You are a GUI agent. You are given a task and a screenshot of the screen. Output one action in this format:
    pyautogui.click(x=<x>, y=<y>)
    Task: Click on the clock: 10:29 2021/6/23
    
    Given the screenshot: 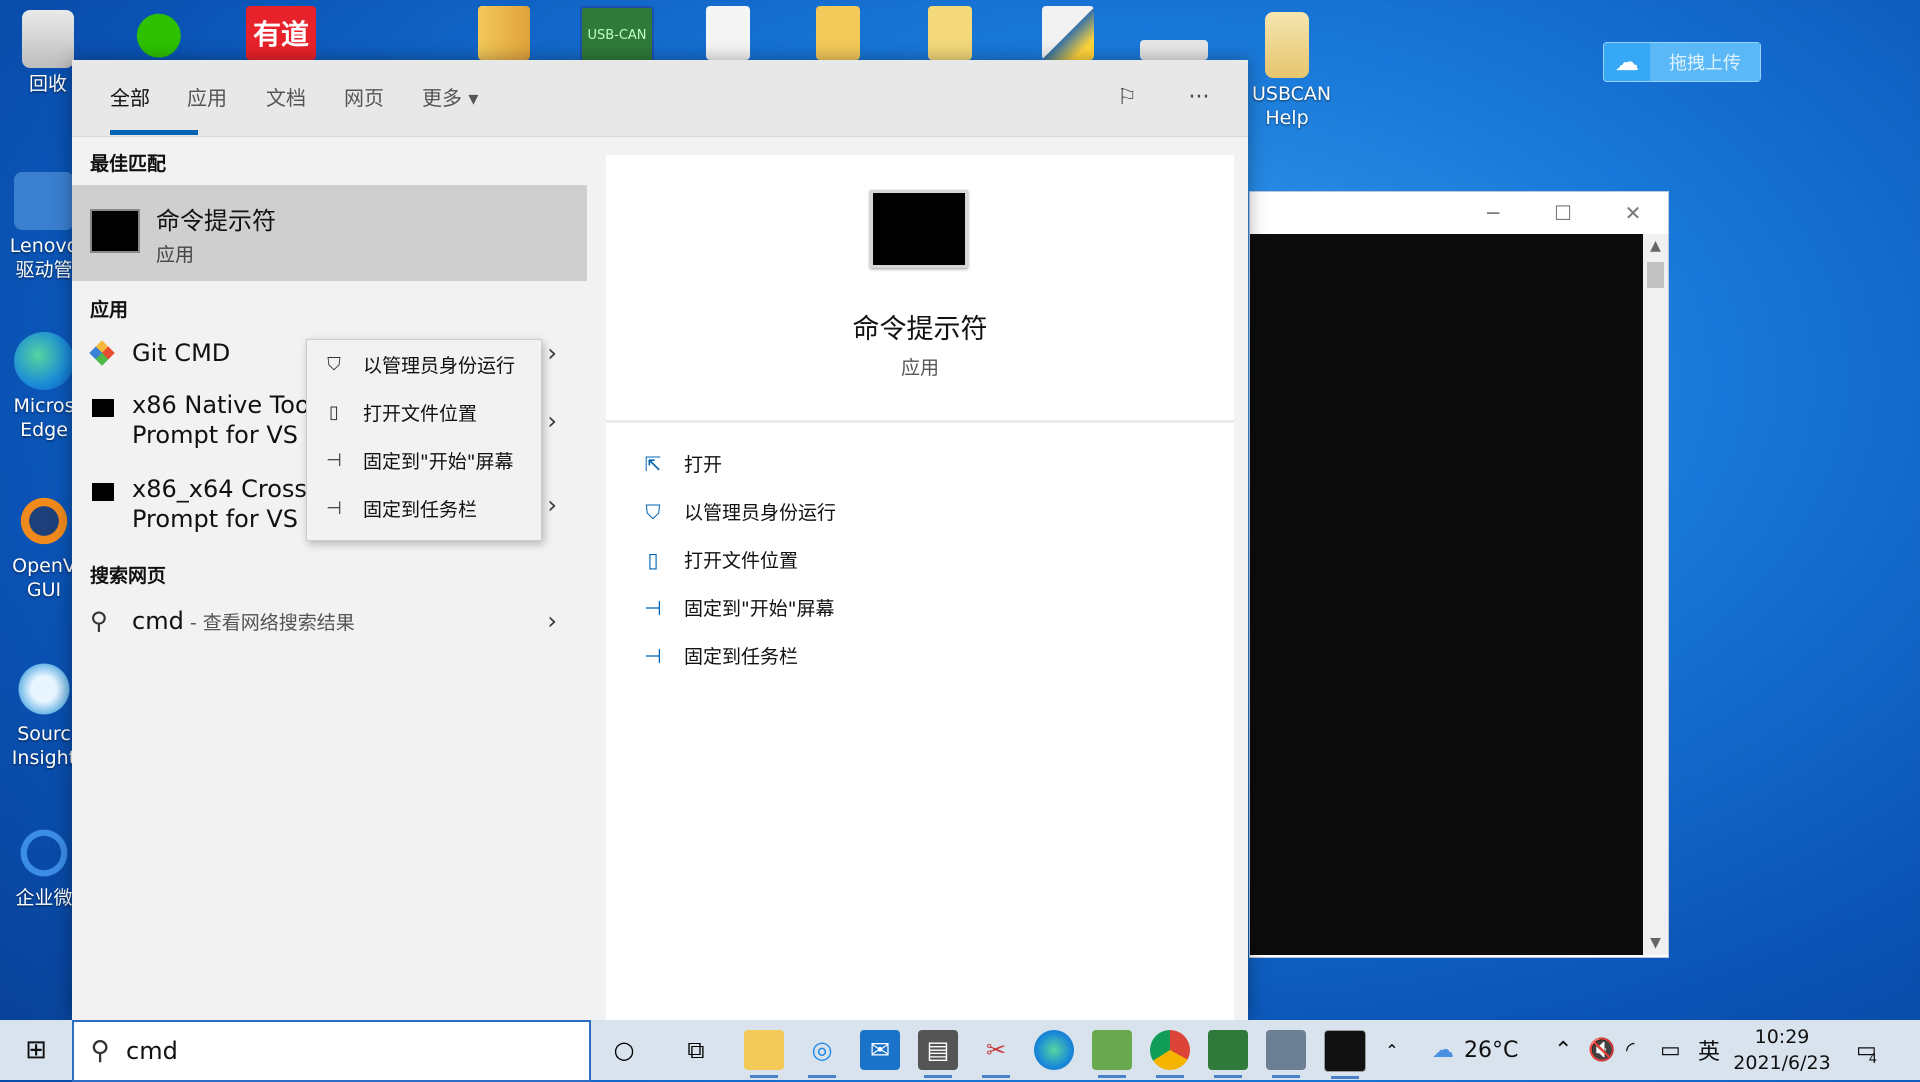 What is the action you would take?
    pyautogui.click(x=1782, y=1050)
    